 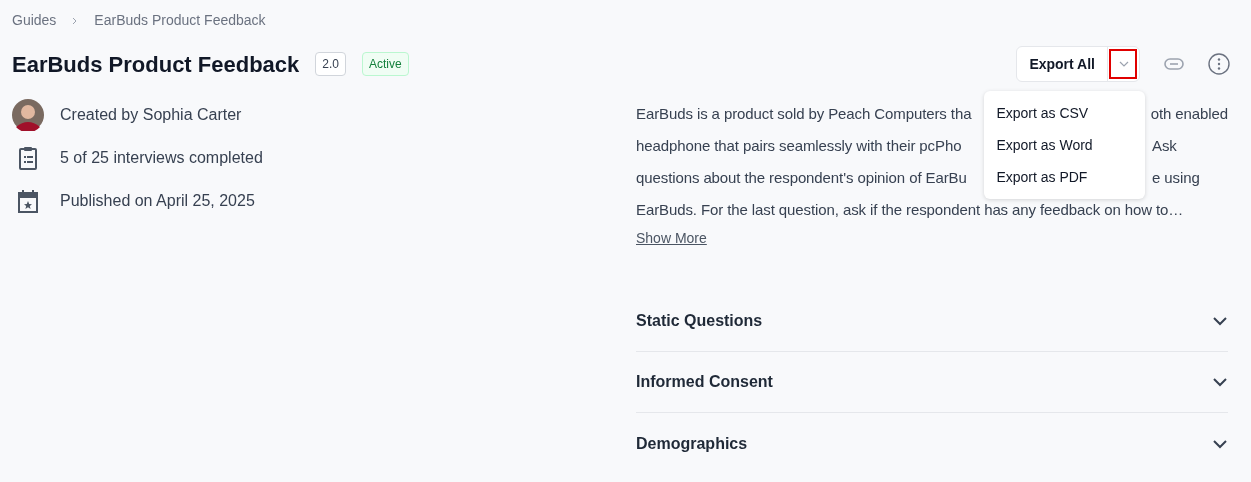 What do you see at coordinates (1176, 178) in the screenshot?
I see `description-text: e using` at bounding box center [1176, 178].